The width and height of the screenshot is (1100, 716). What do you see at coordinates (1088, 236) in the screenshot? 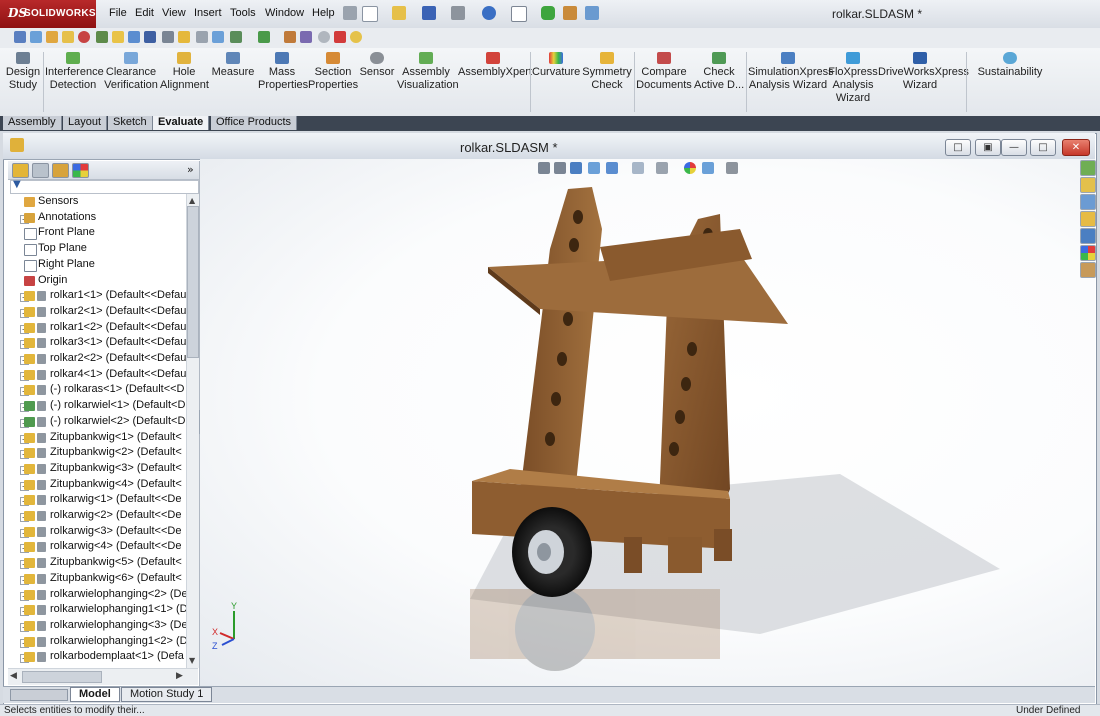
I see `view-palette-icon` at bounding box center [1088, 236].